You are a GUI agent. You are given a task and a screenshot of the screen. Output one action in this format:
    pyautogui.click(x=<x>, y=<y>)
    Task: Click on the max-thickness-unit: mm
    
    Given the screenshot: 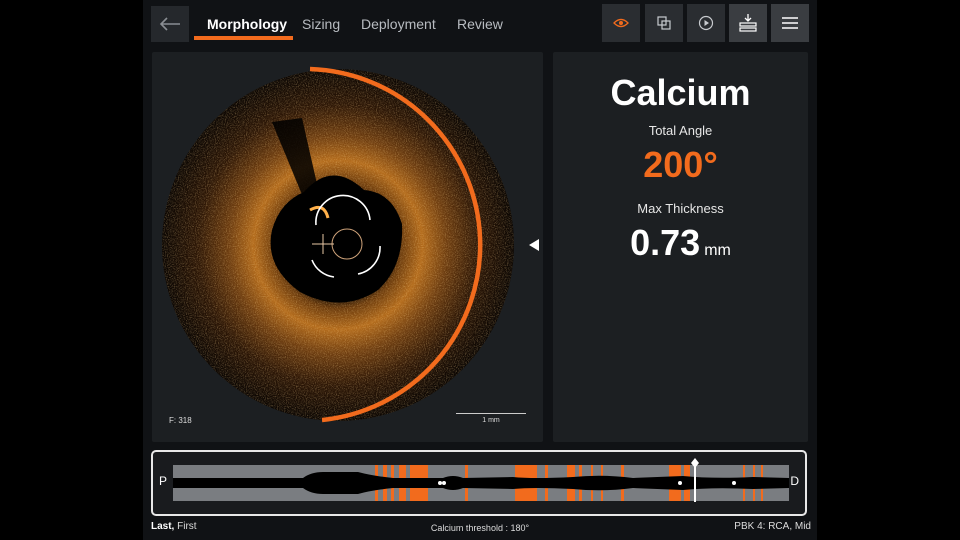 What is the action you would take?
    pyautogui.click(x=717, y=250)
    